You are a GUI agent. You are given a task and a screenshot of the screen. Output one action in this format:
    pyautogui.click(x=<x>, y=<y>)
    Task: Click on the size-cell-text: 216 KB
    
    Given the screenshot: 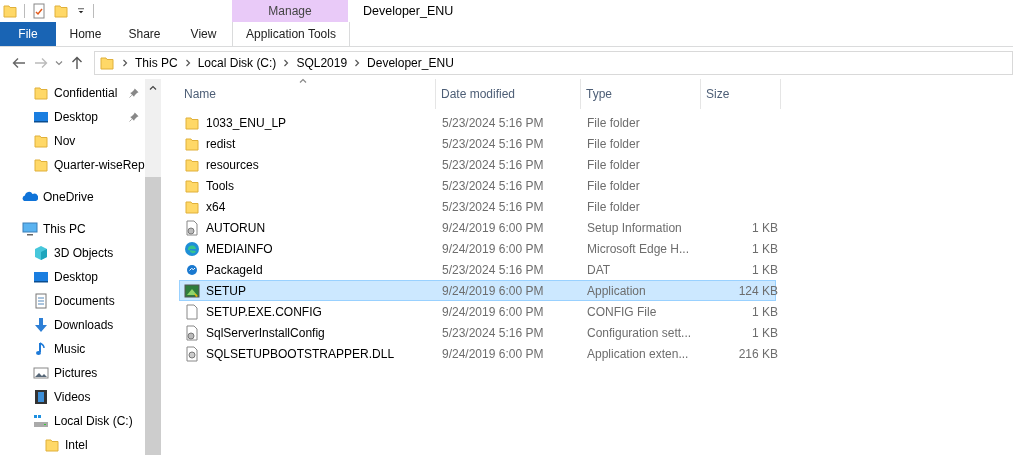 What is the action you would take?
    pyautogui.click(x=758, y=354)
    